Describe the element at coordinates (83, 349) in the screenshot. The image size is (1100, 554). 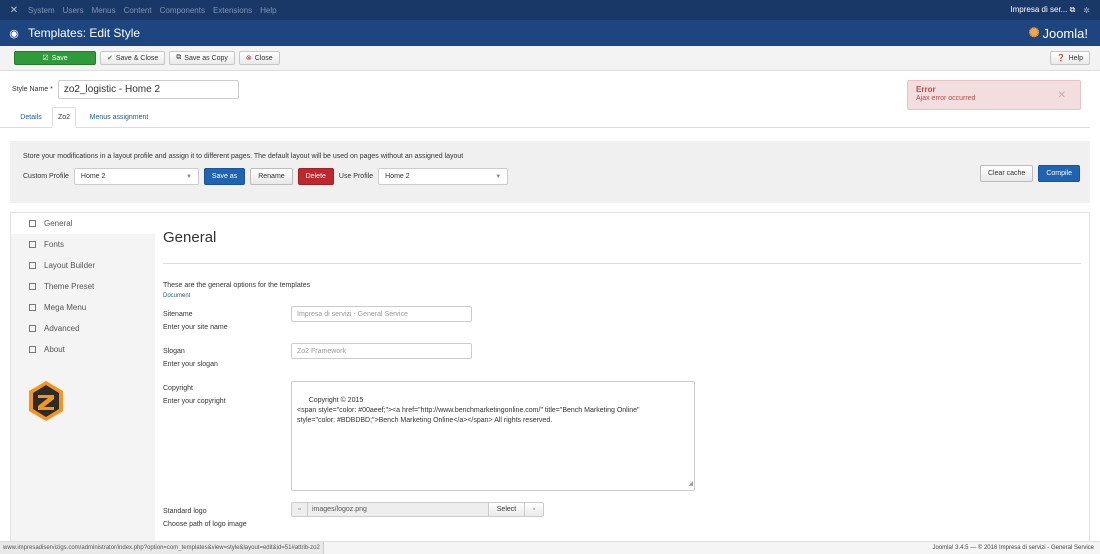
I see `sidebar-item-about: About` at that location.